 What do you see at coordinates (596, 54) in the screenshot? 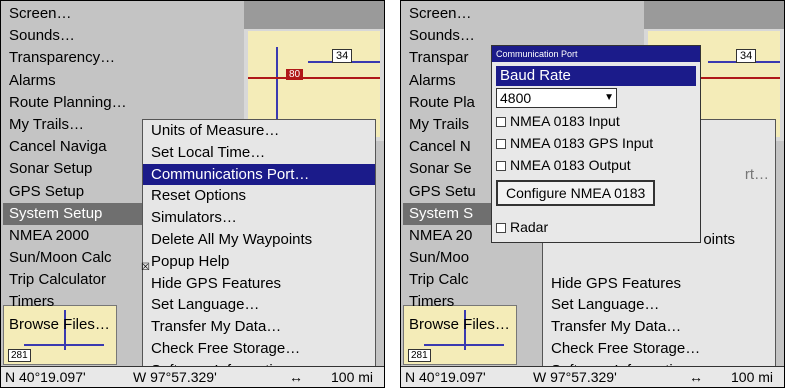
I see `dialog-title: Communication Port` at bounding box center [596, 54].